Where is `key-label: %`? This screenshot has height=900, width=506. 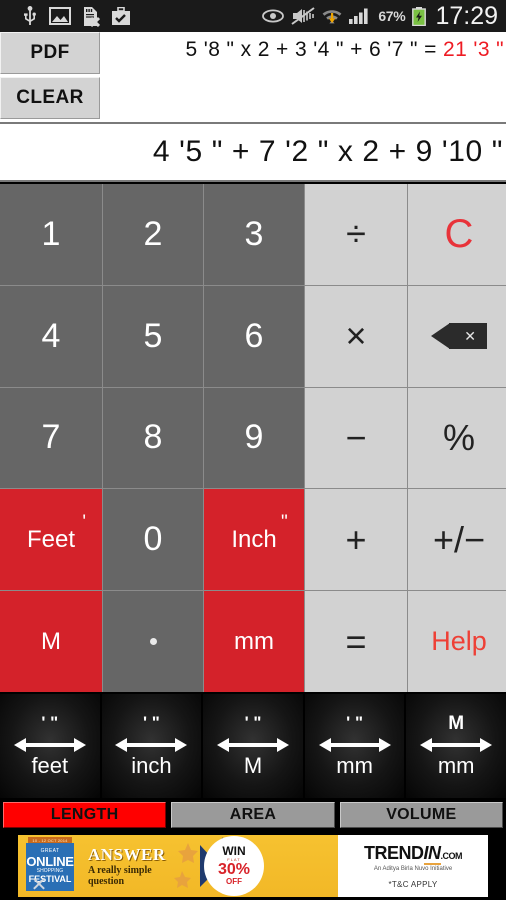
key-label: % is located at coordinates (458, 437).